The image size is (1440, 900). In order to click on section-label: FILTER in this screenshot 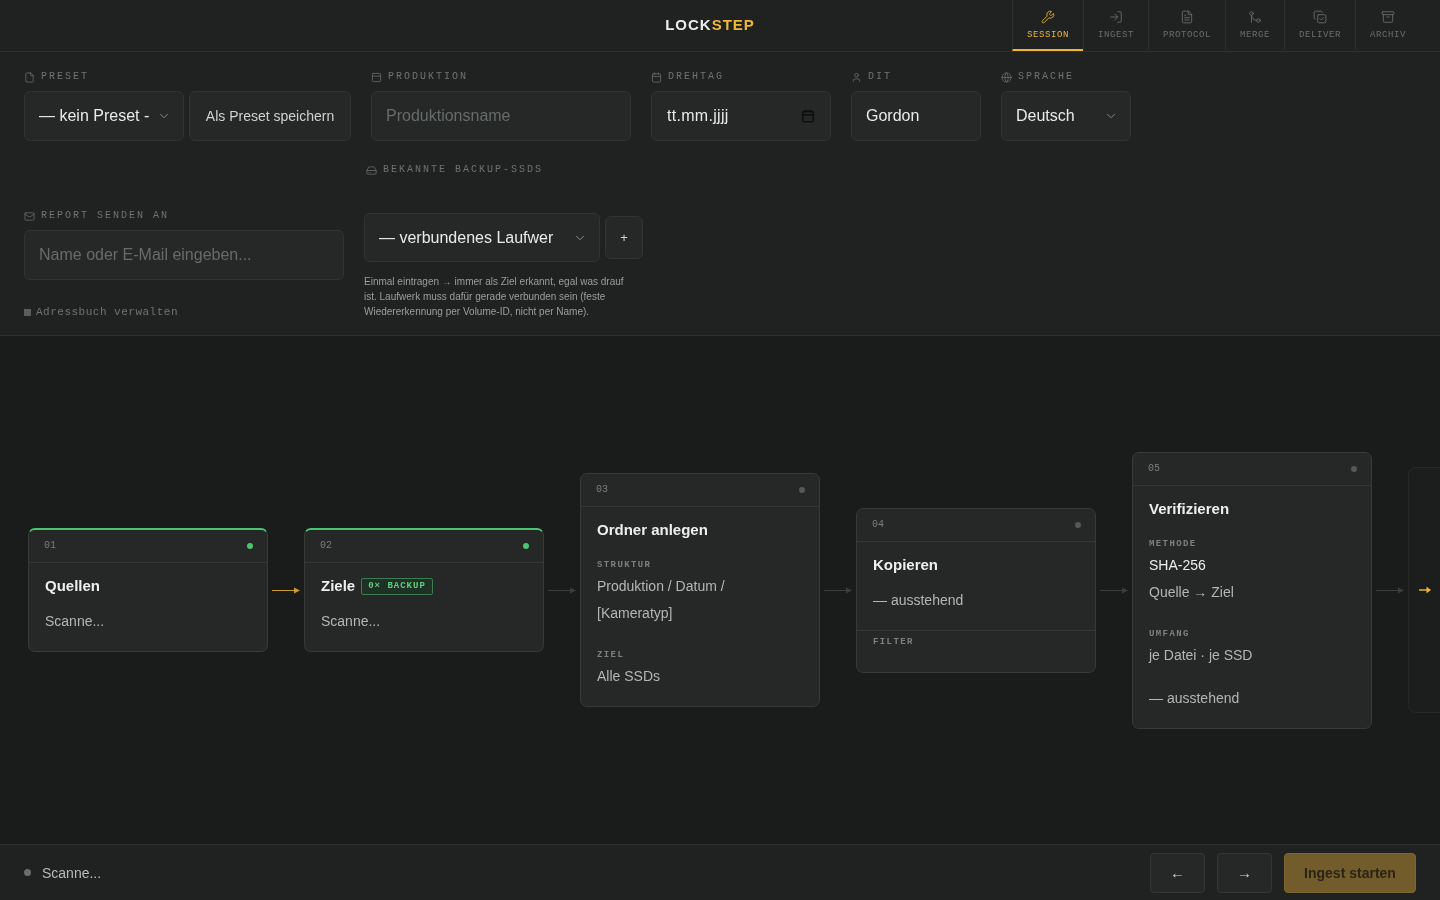, I will do `click(894, 641)`.